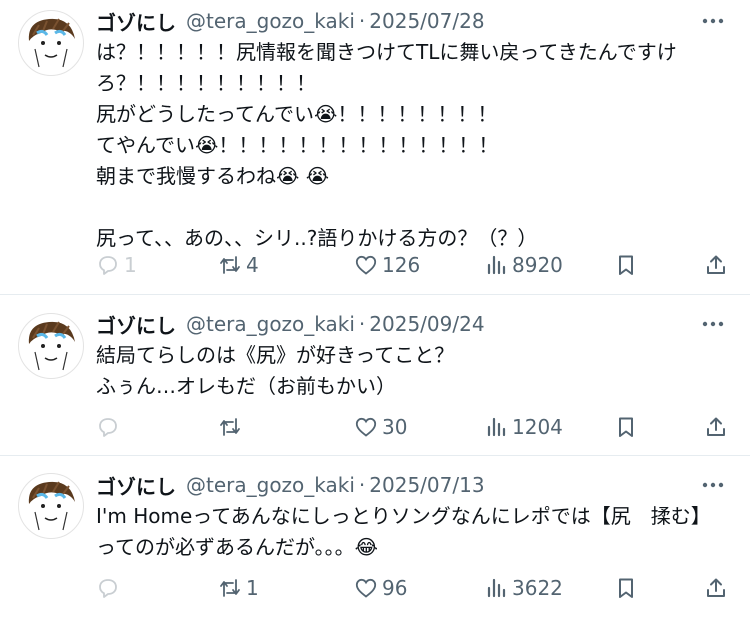  I want to click on tweet-date: 2025/07/13, so click(426, 485).